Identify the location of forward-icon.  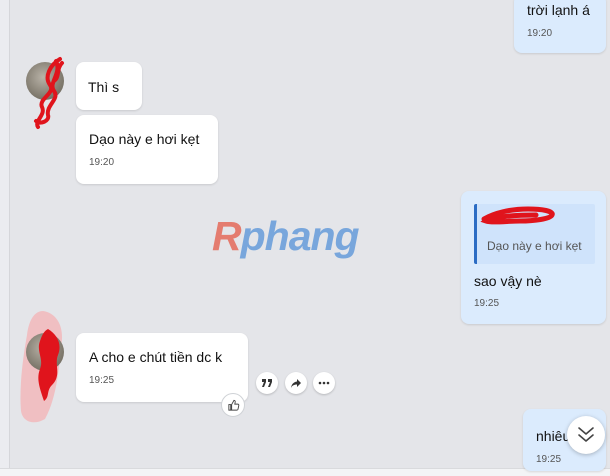
(296, 383).